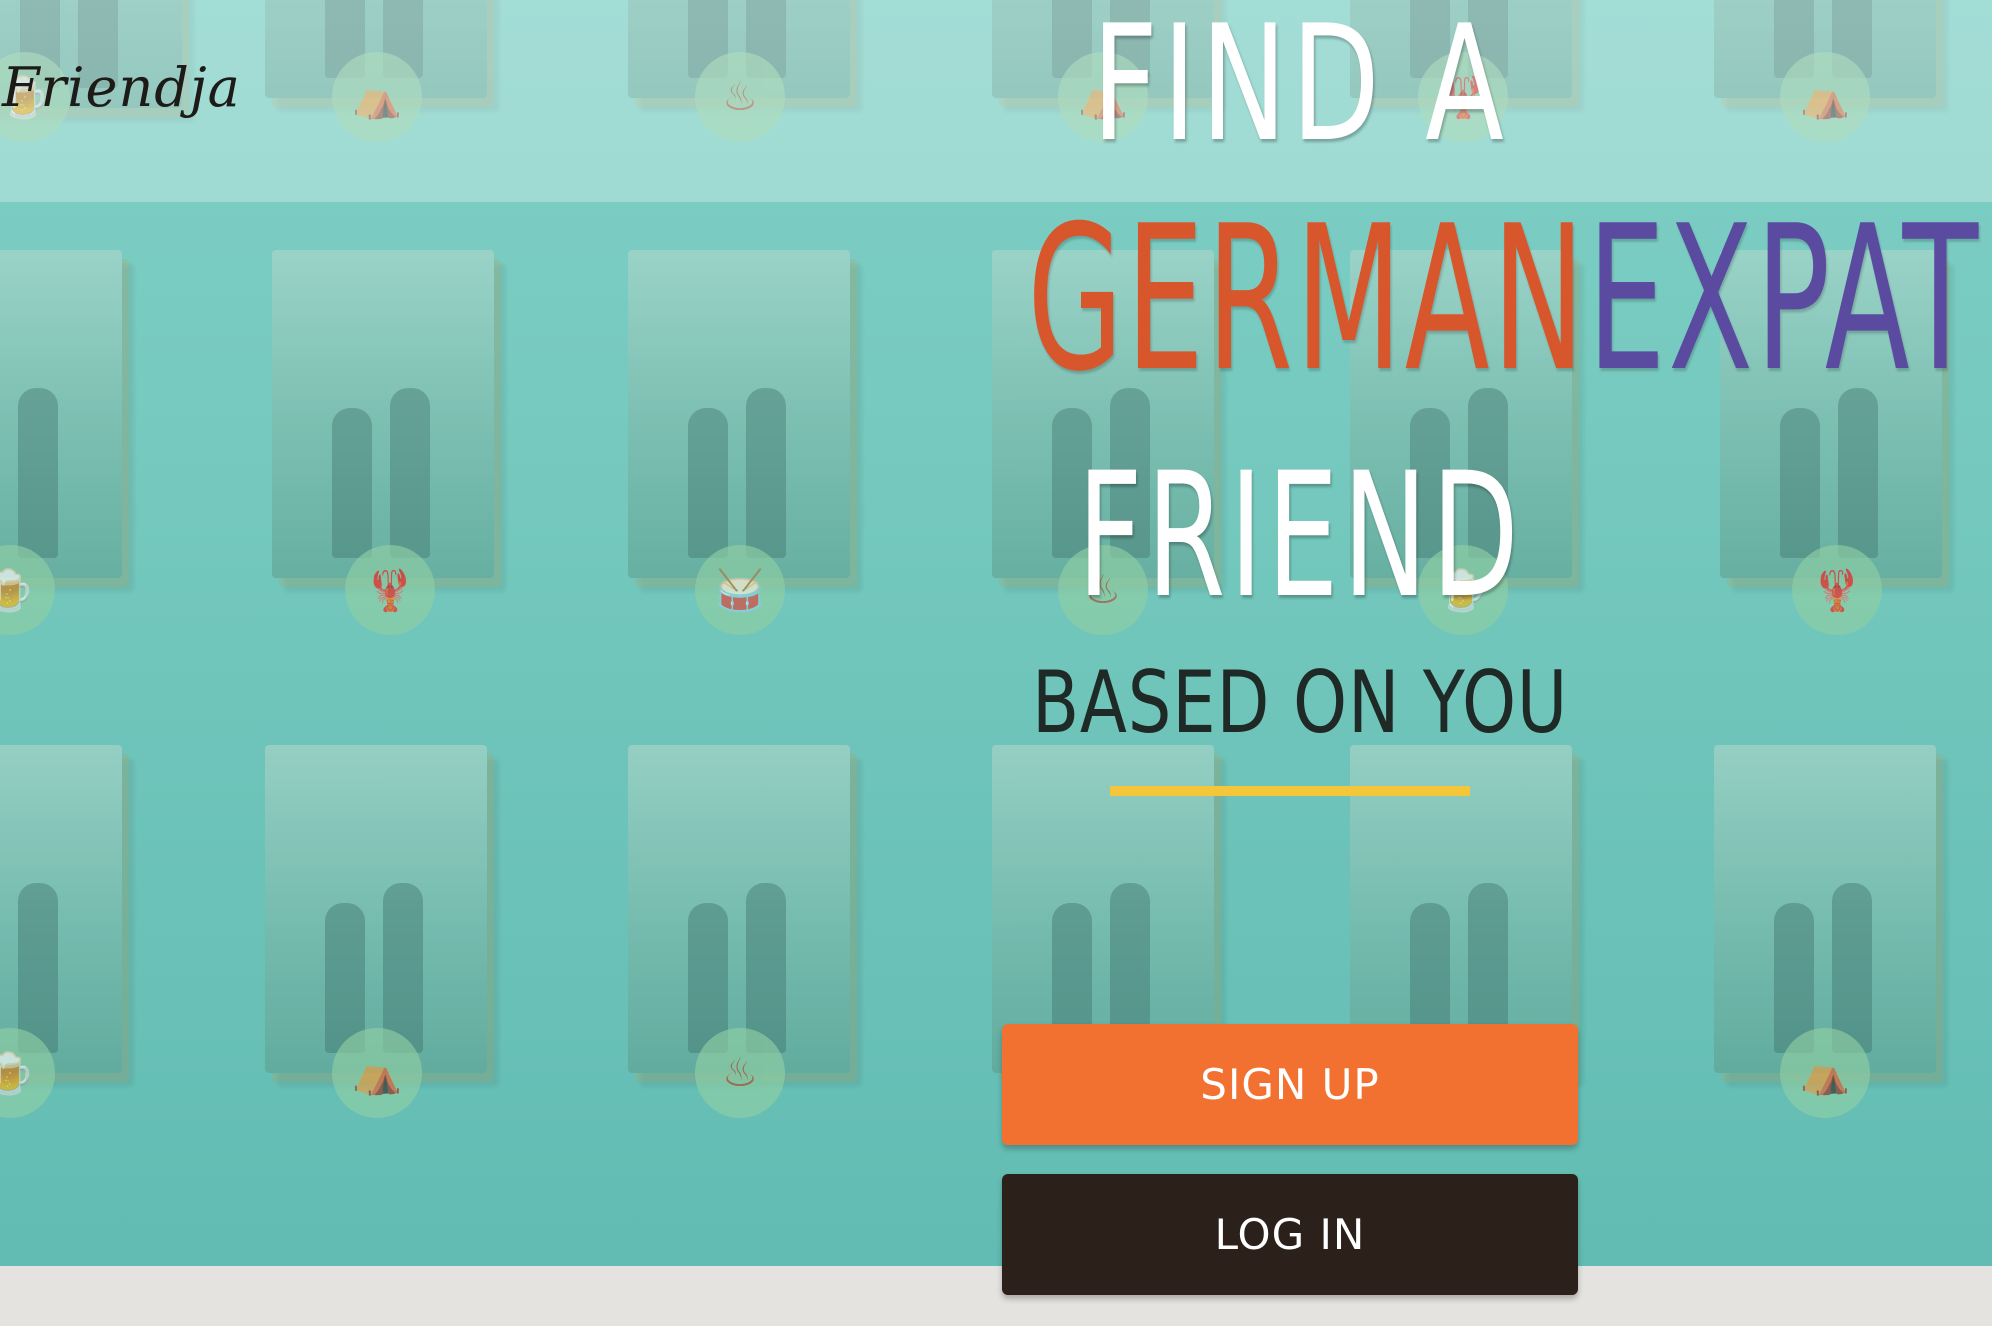 The height and width of the screenshot is (1326, 1992). Describe the element at coordinates (1784, 299) in the screenshot. I see `heading-word-expat: EXPAT` at that location.